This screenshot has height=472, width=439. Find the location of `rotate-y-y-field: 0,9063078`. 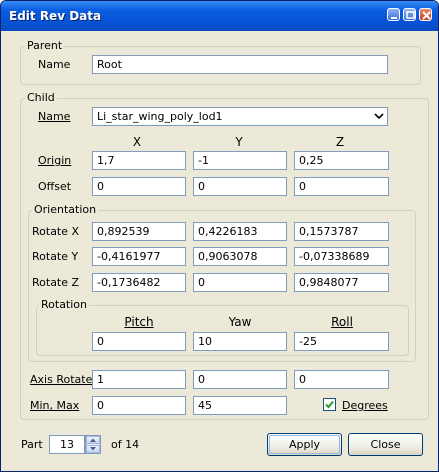

rotate-y-y-field: 0,9063078 is located at coordinates (240, 256).